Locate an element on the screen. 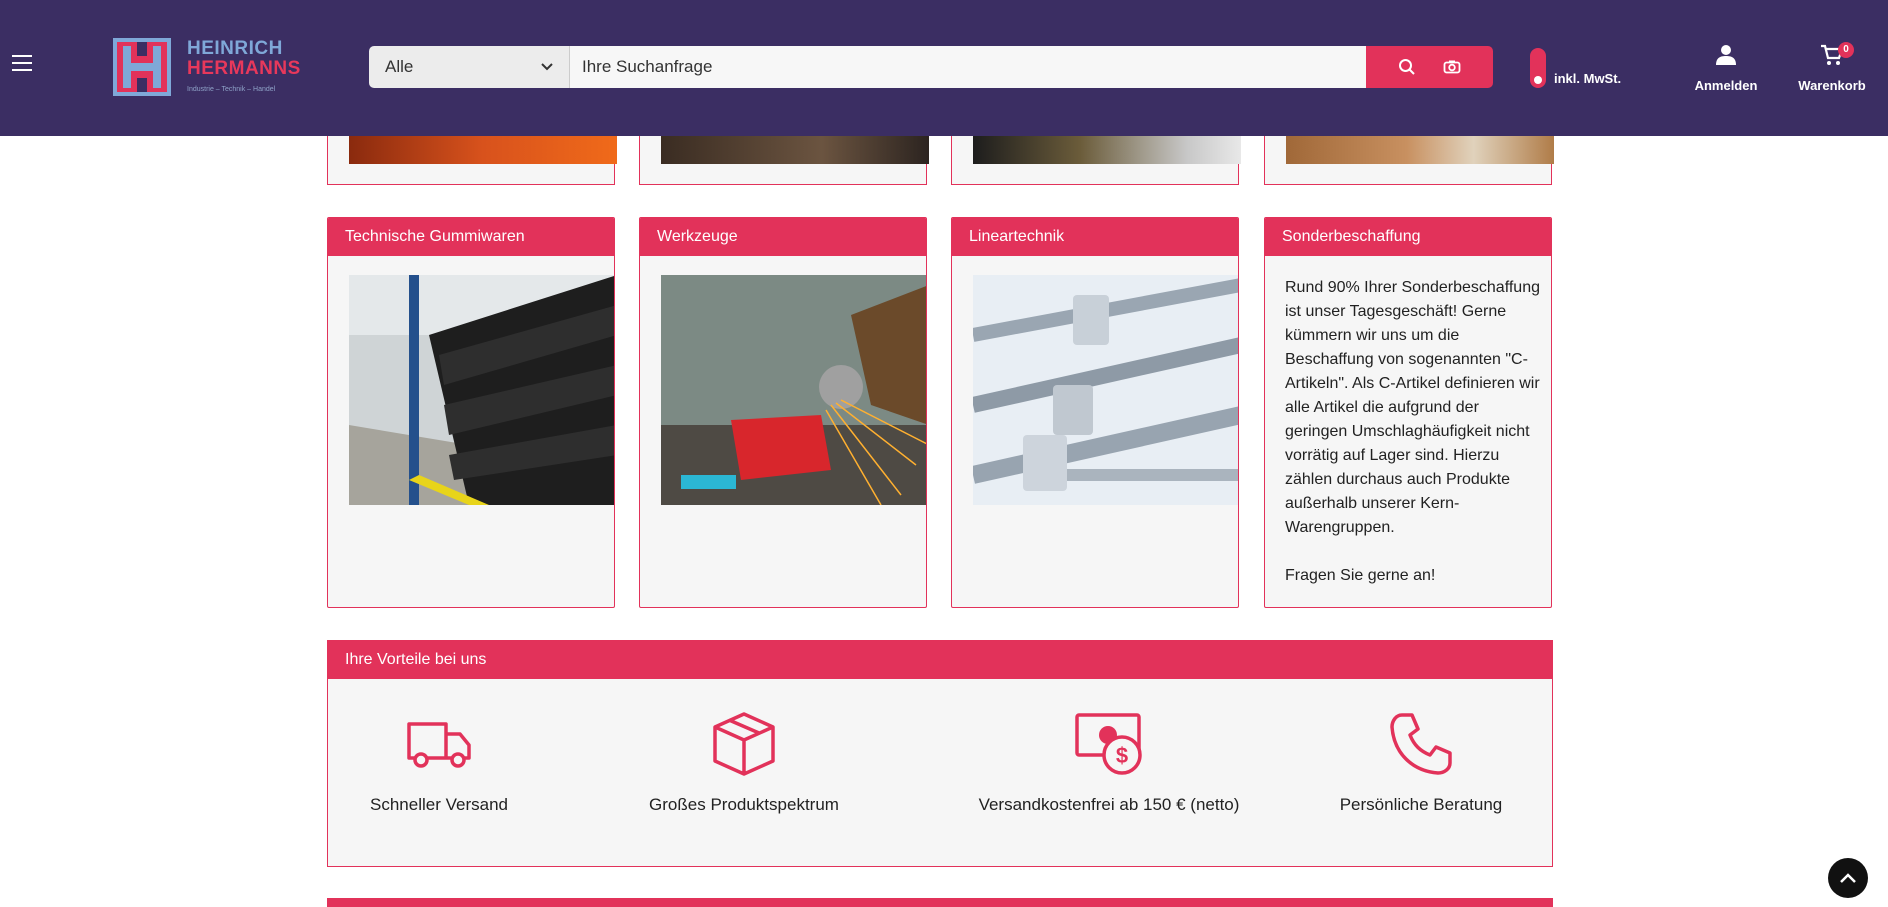  card-title: Lineartechnik is located at coordinates (1095, 237).